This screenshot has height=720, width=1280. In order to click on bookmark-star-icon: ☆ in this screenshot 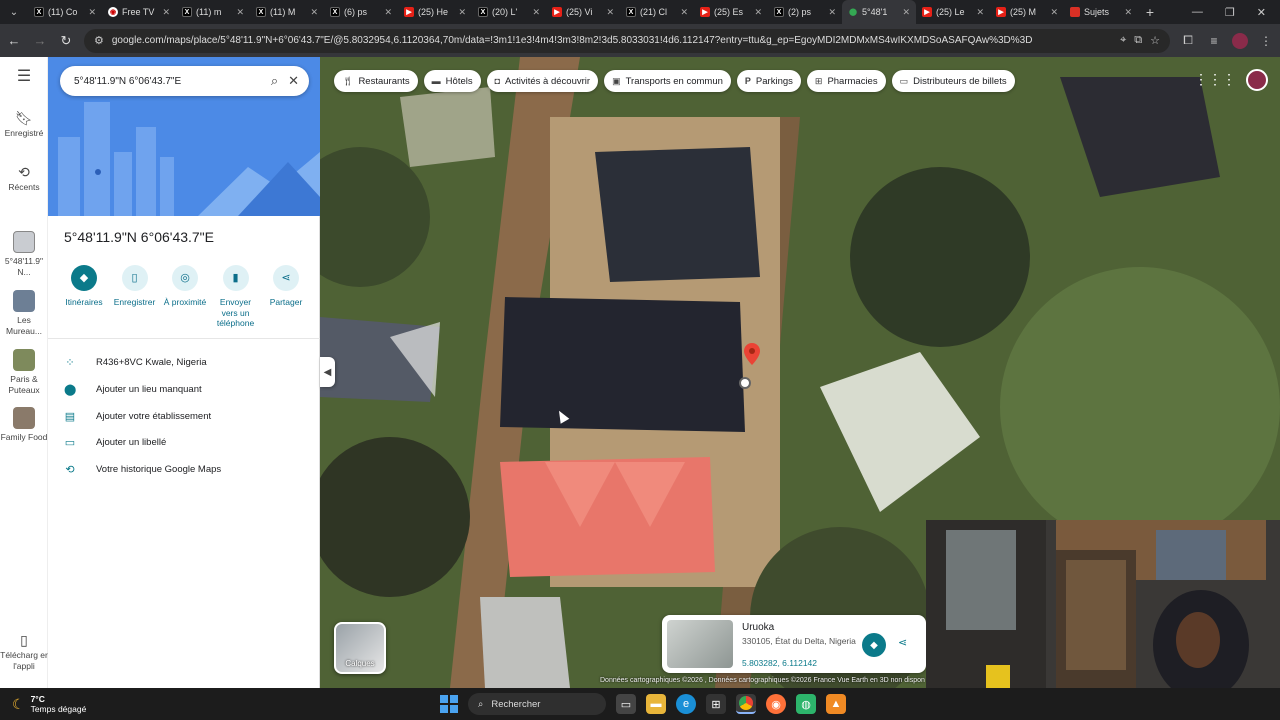, I will do `click(1155, 40)`.